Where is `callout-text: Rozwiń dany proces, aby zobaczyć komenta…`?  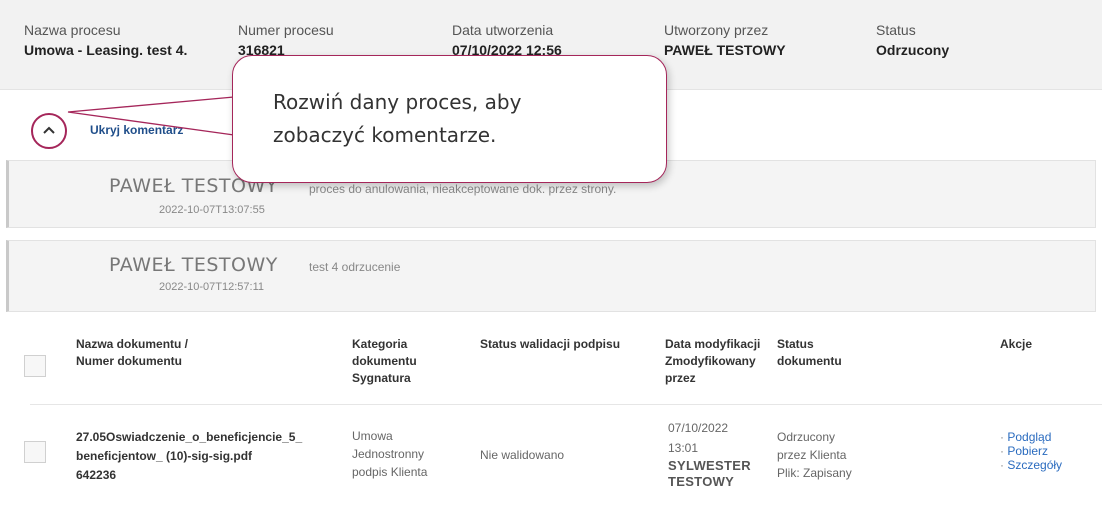
callout-text: Rozwiń dany proces, aby zobaczyć komenta… is located at coordinates (397, 119).